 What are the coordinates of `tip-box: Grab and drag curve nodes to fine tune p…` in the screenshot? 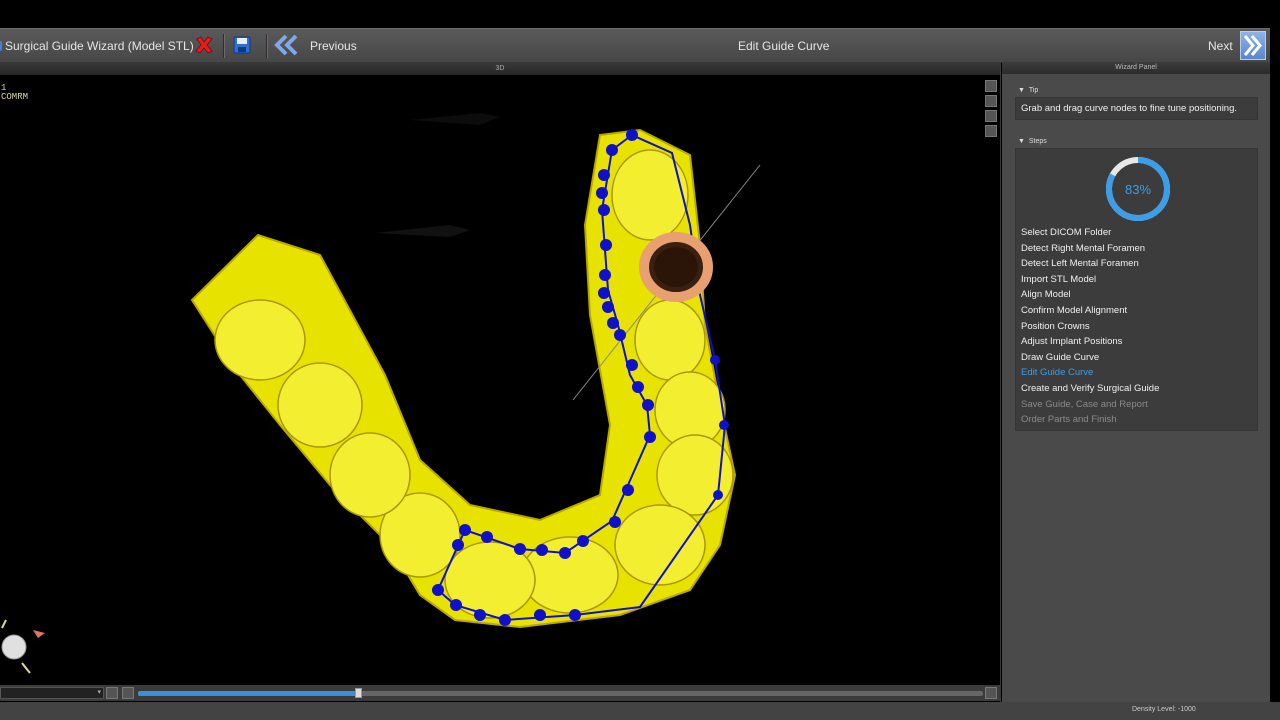 It's located at (1136, 108).